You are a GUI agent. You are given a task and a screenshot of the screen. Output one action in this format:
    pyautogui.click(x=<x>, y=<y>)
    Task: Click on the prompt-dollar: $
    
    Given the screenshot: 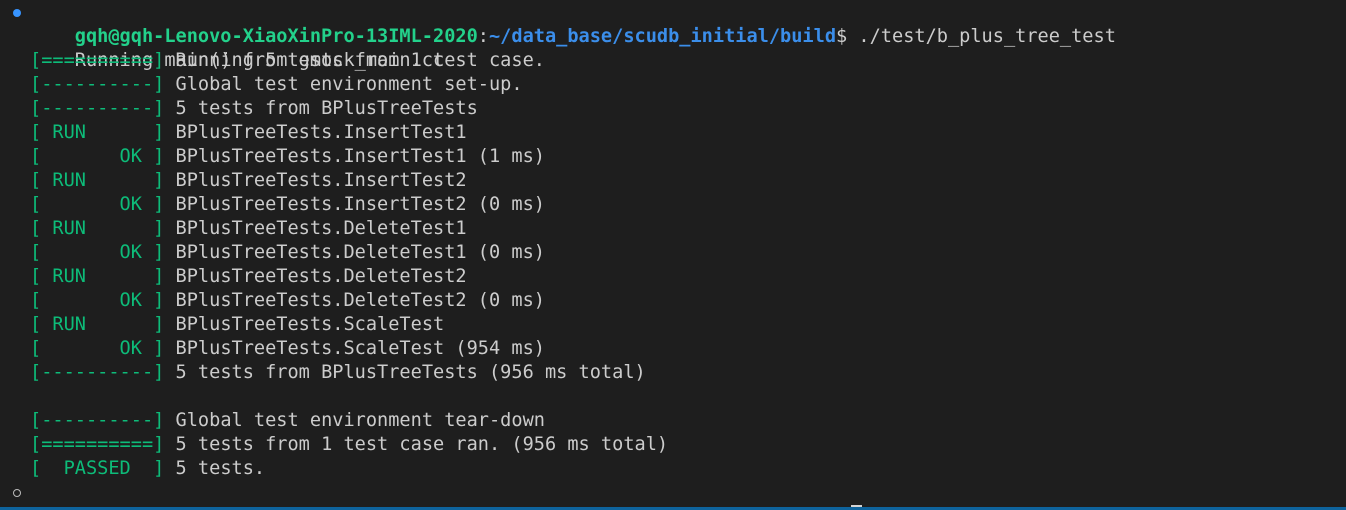 What is the action you would take?
    pyautogui.click(x=842, y=36)
    